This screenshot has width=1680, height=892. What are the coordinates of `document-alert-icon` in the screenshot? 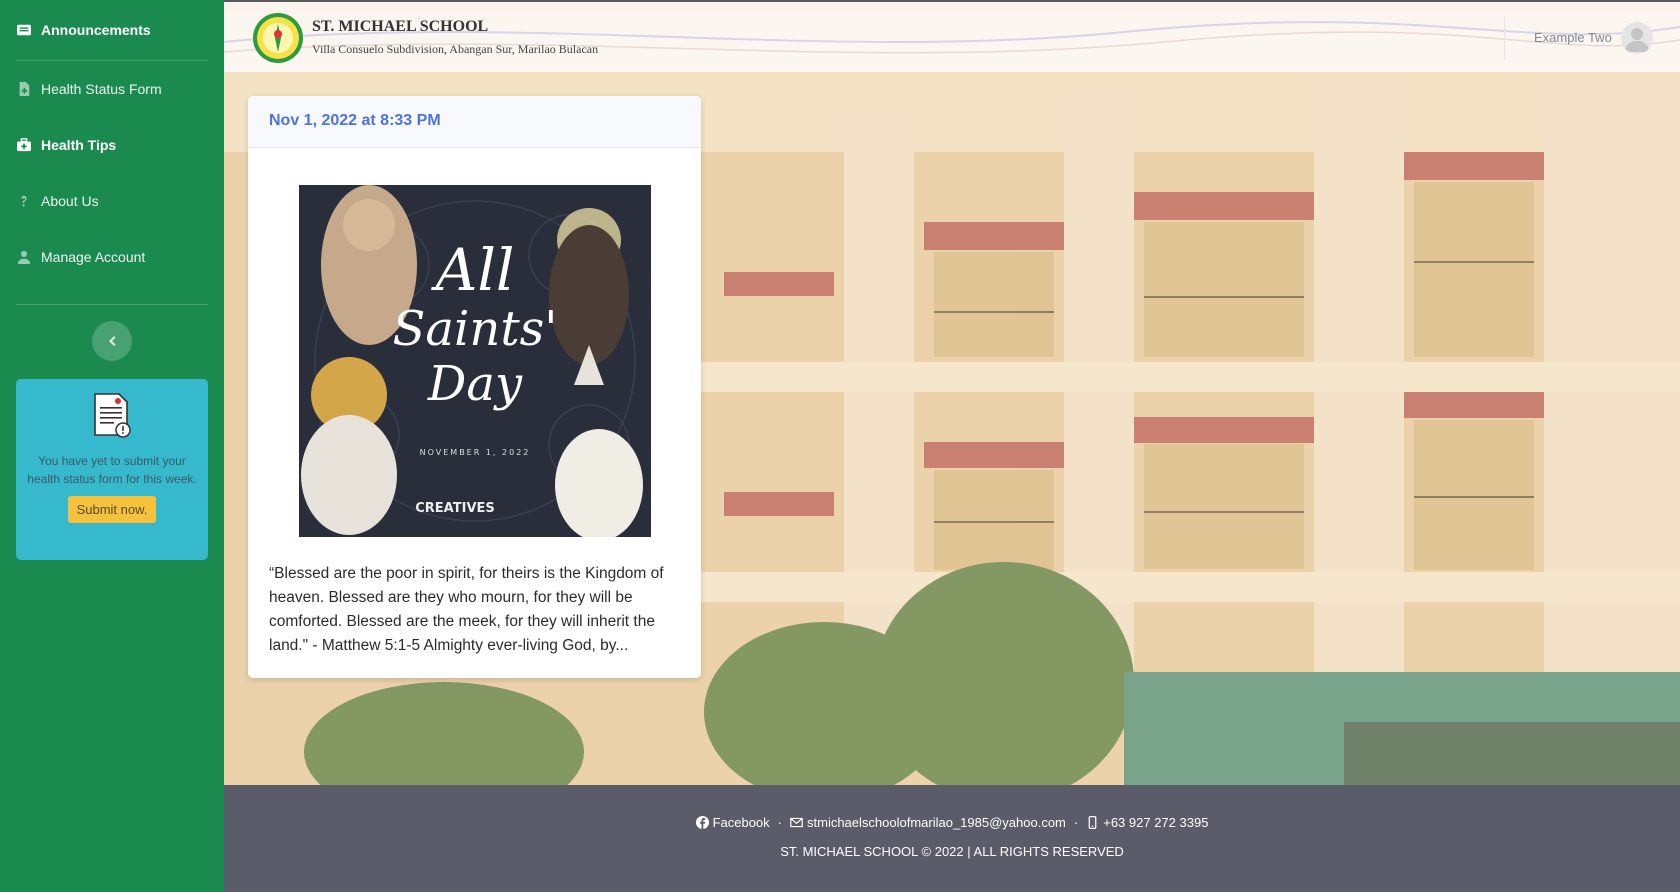 It's located at (112, 415).